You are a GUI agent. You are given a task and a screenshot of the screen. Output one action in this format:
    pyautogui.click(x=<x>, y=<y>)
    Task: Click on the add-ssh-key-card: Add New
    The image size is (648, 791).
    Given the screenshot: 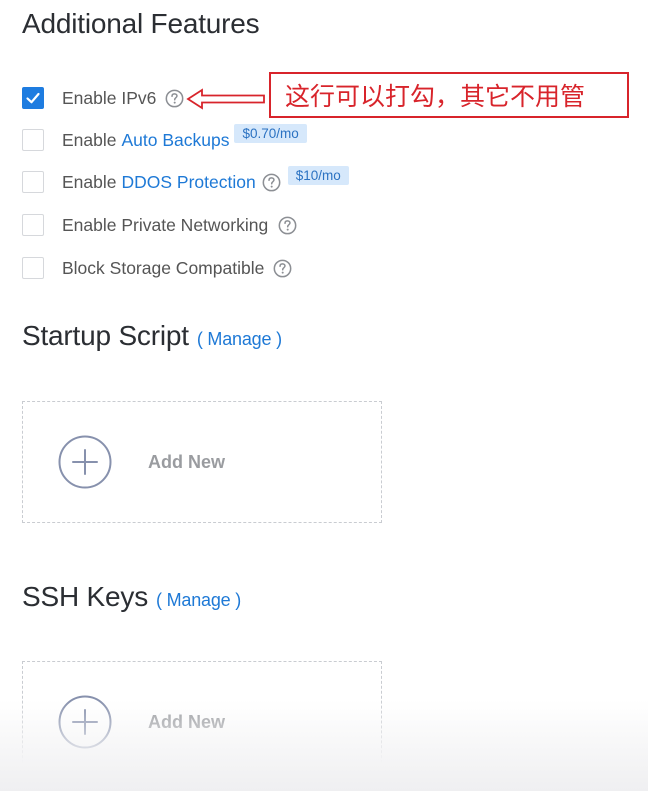 What is the action you would take?
    pyautogui.click(x=202, y=722)
    